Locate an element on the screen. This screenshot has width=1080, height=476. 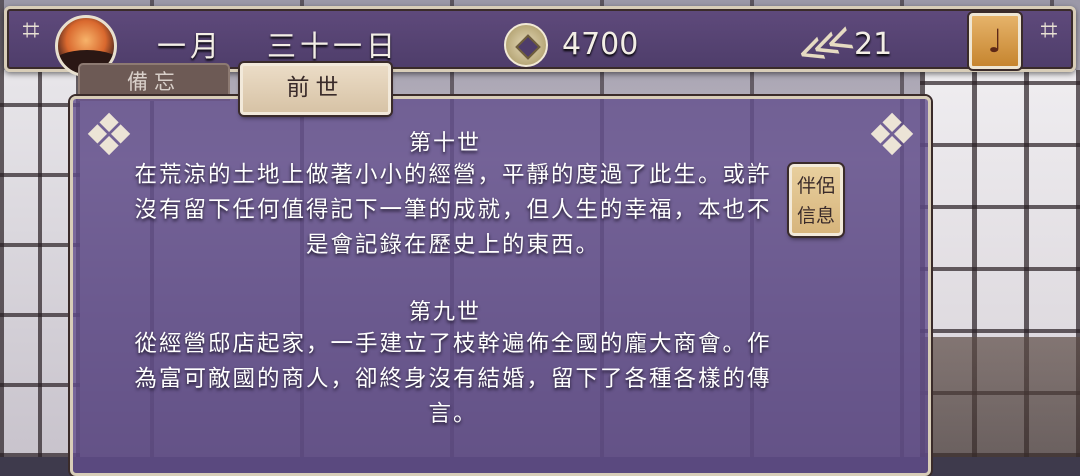
money-amount: 4700 is located at coordinates (600, 44).